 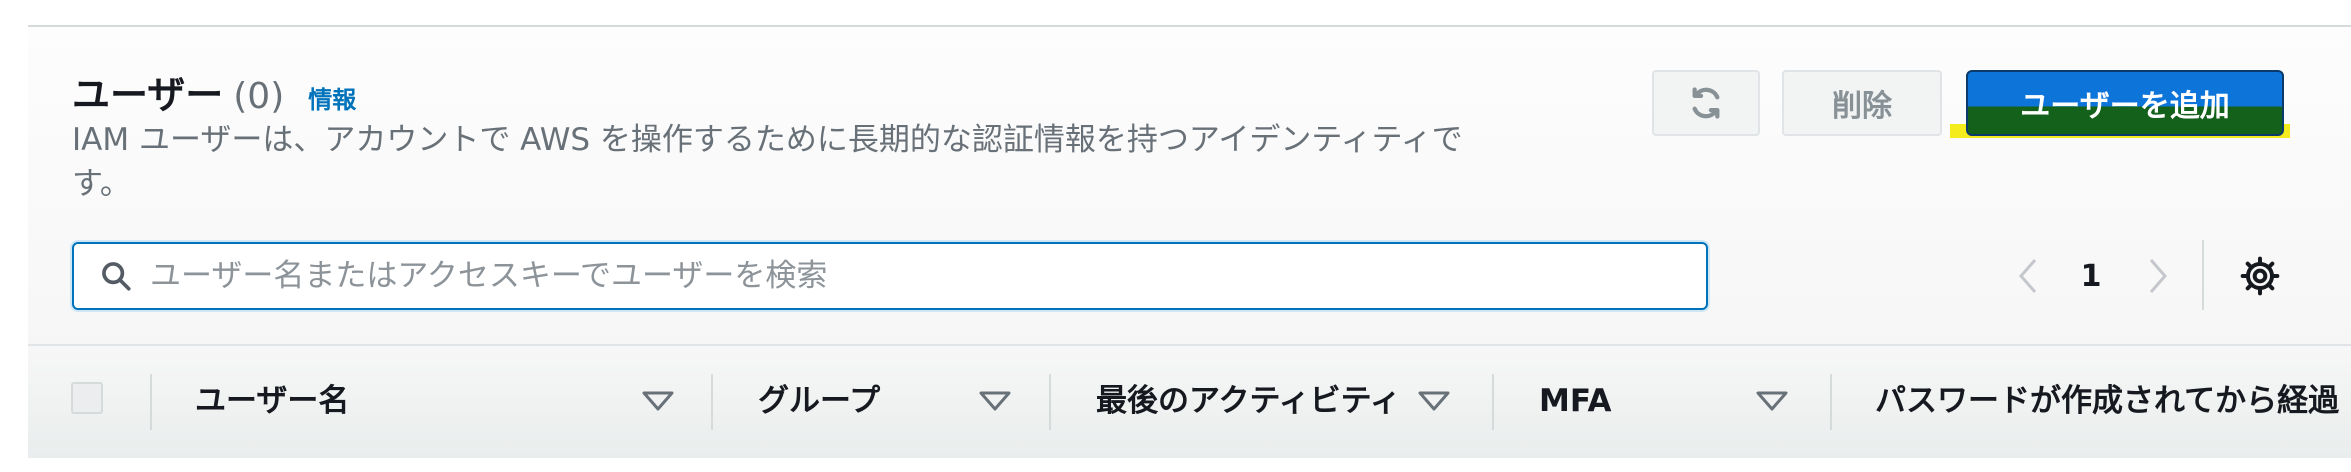 What do you see at coordinates (819, 401) in the screenshot?
I see `column-header-group: グループ` at bounding box center [819, 401].